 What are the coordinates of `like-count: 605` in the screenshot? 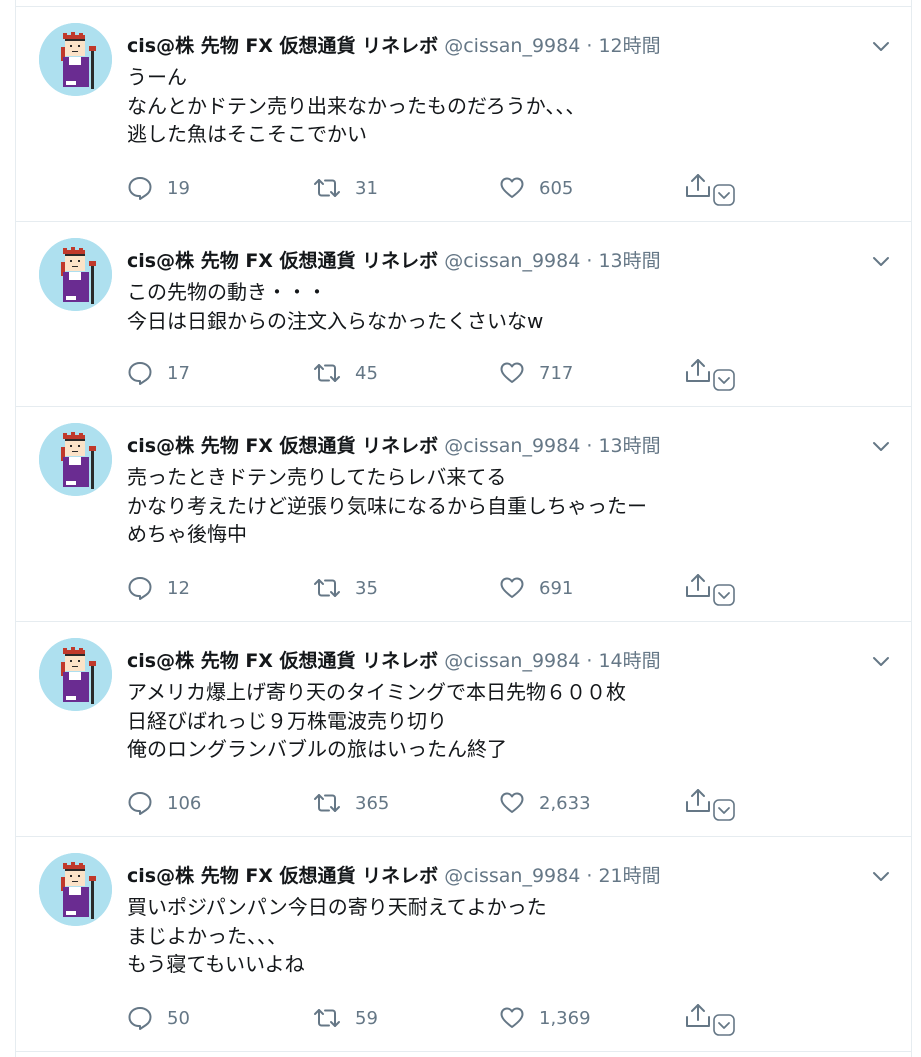 It's located at (556, 188).